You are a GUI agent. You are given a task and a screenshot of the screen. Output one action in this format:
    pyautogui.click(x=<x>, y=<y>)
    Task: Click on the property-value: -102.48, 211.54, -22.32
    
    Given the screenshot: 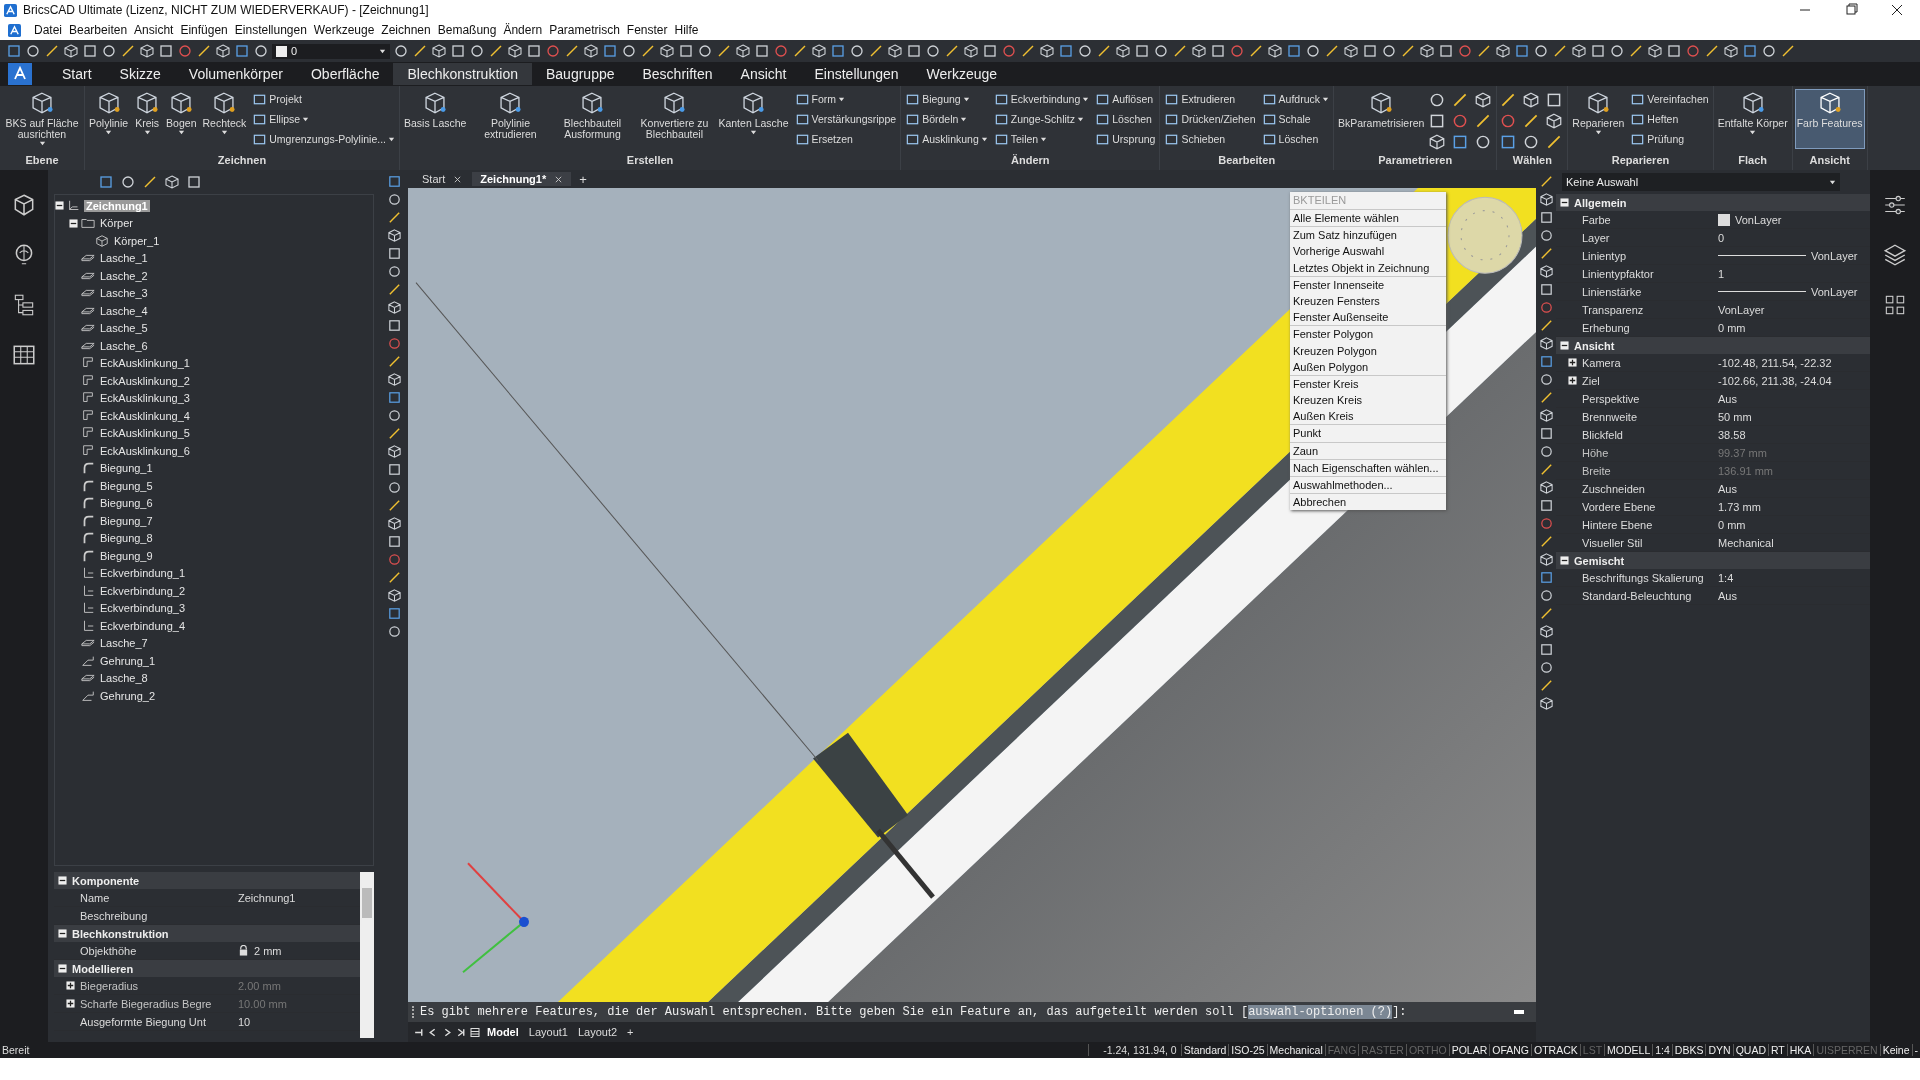 What is the action you would take?
    pyautogui.click(x=1775, y=362)
    